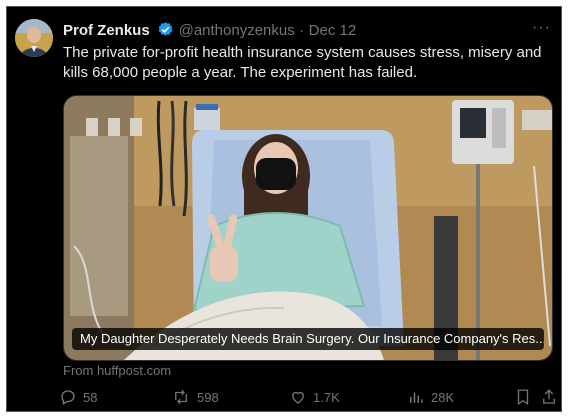  Describe the element at coordinates (165, 32) in the screenshot. I see `verified-badge-icon` at that location.